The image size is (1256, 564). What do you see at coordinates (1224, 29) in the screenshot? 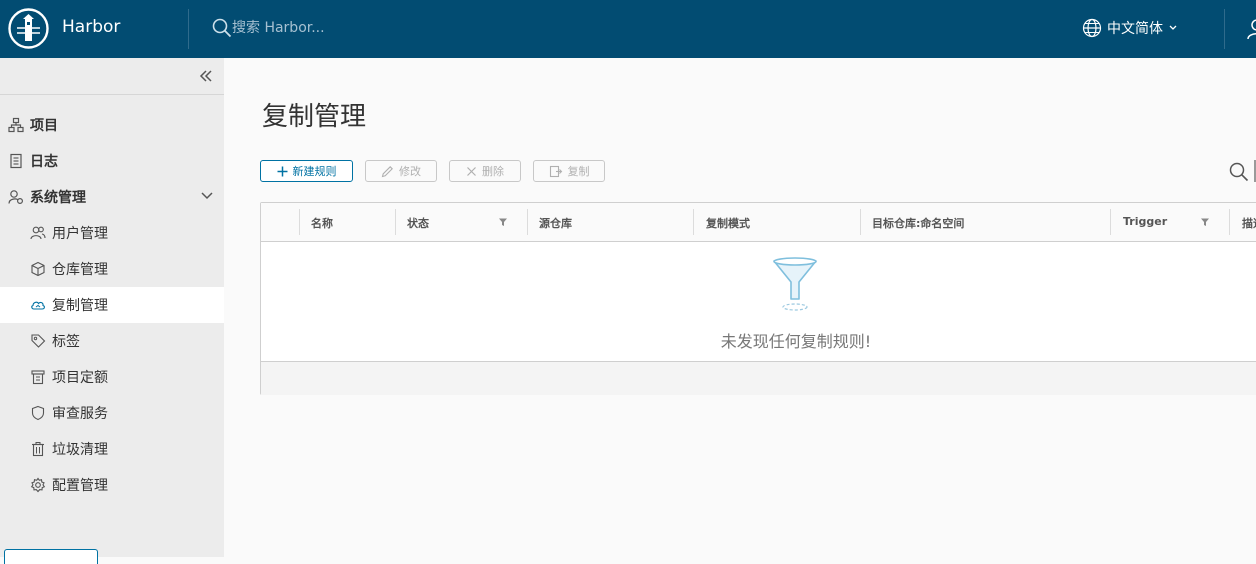
I see `header-divider-right` at bounding box center [1224, 29].